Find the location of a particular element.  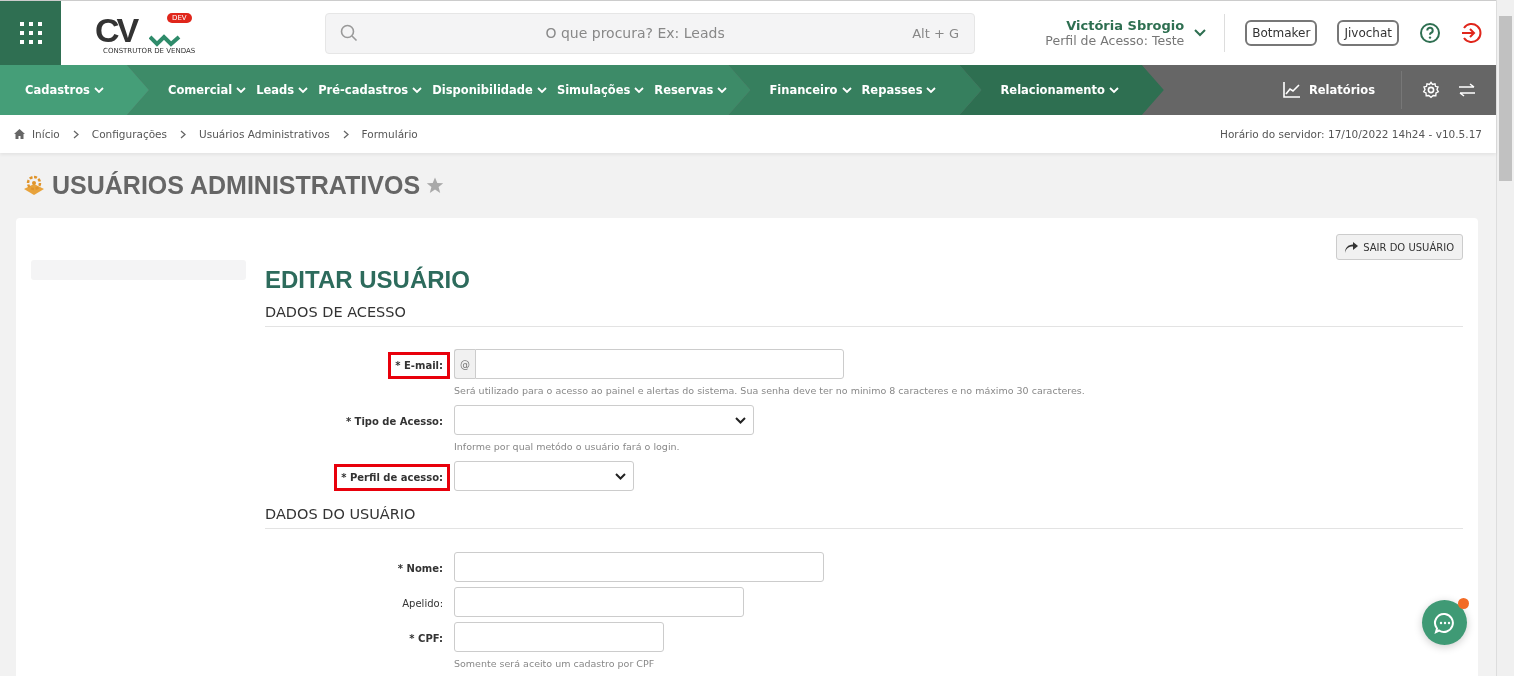

help-text: Informe por qual metódo o usuário fará o login. is located at coordinates (567, 446).